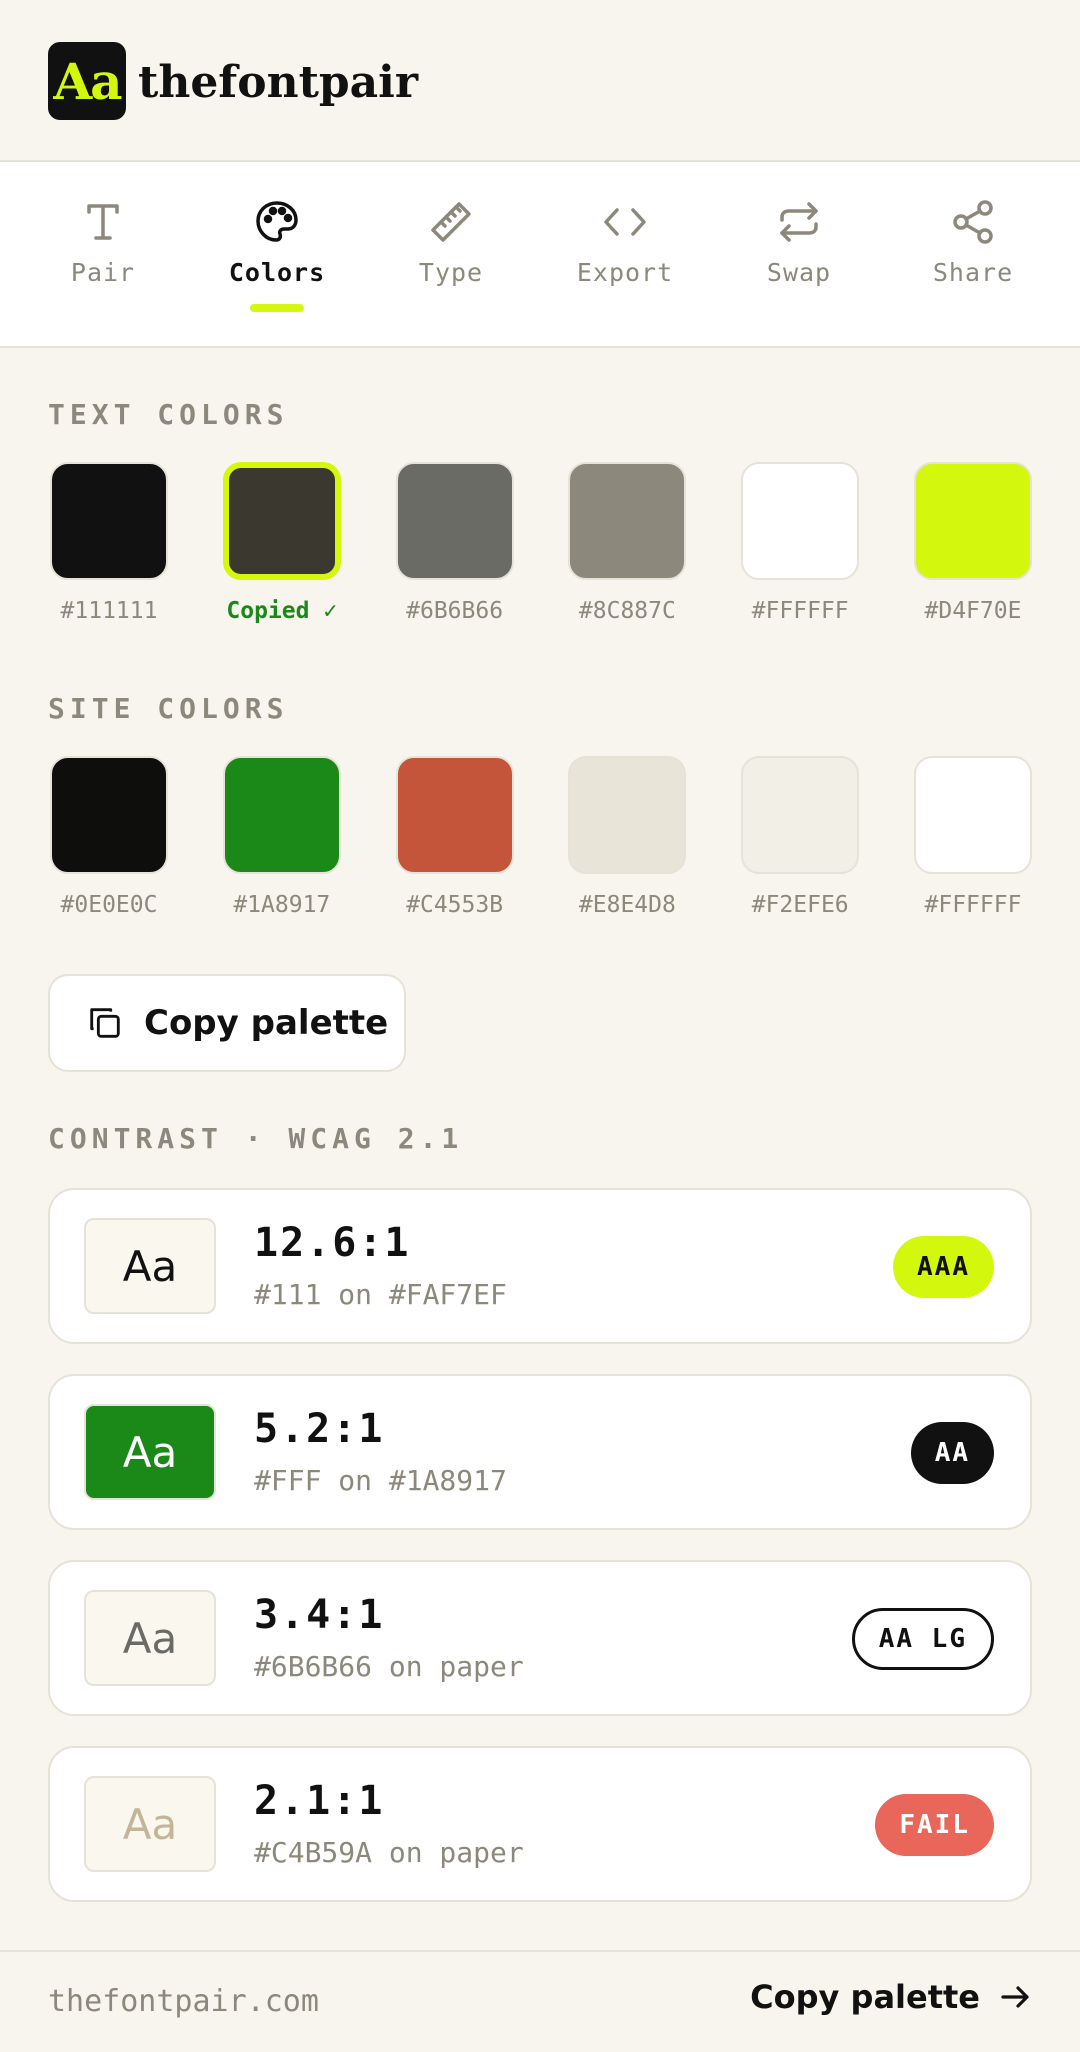 Image resolution: width=1080 pixels, height=2052 pixels. Describe the element at coordinates (540, 1452) in the screenshot. I see `contrast-card: Aa 5.2:1 #FFF on #1A8917 AA` at that location.